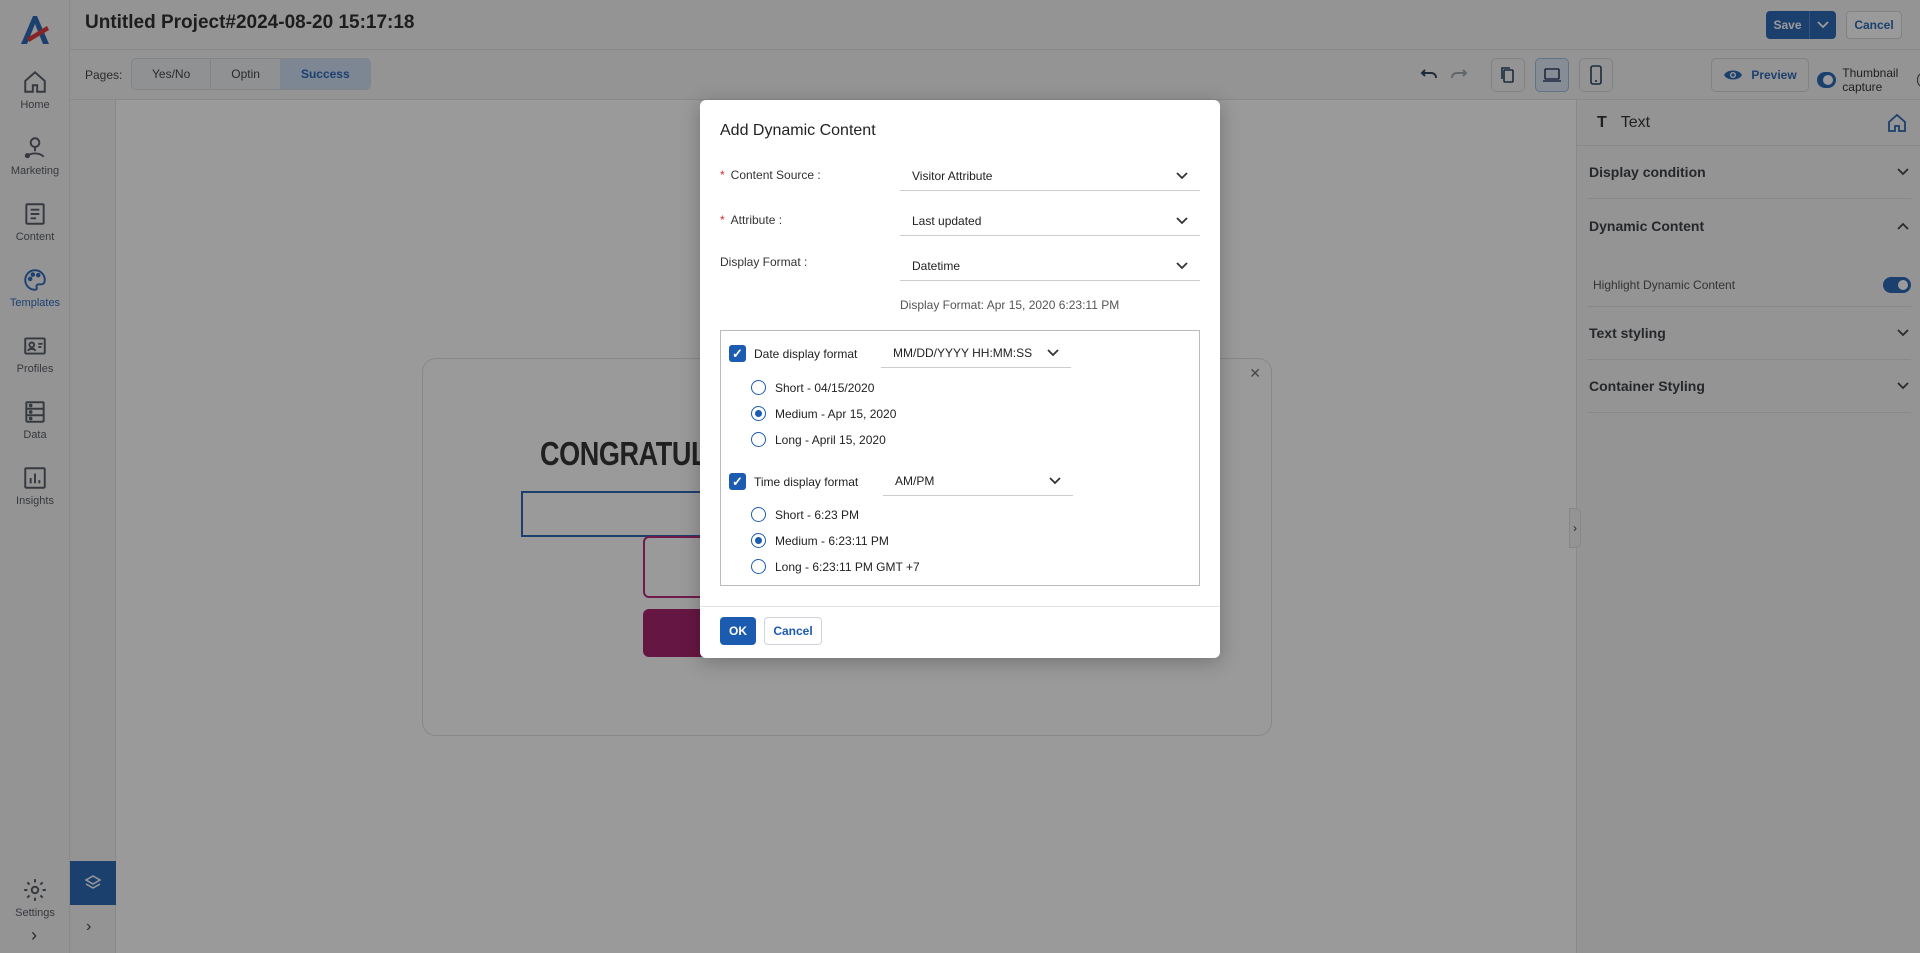  What do you see at coordinates (1050, 221) in the screenshot?
I see `attribute-select: Last updated` at bounding box center [1050, 221].